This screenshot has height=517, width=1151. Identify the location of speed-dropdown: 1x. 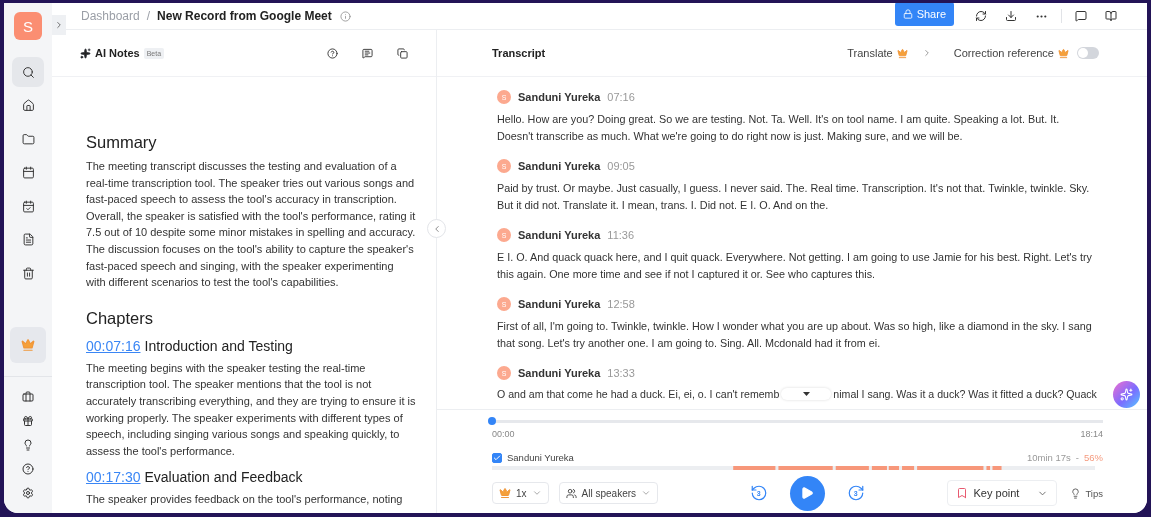
(520, 493).